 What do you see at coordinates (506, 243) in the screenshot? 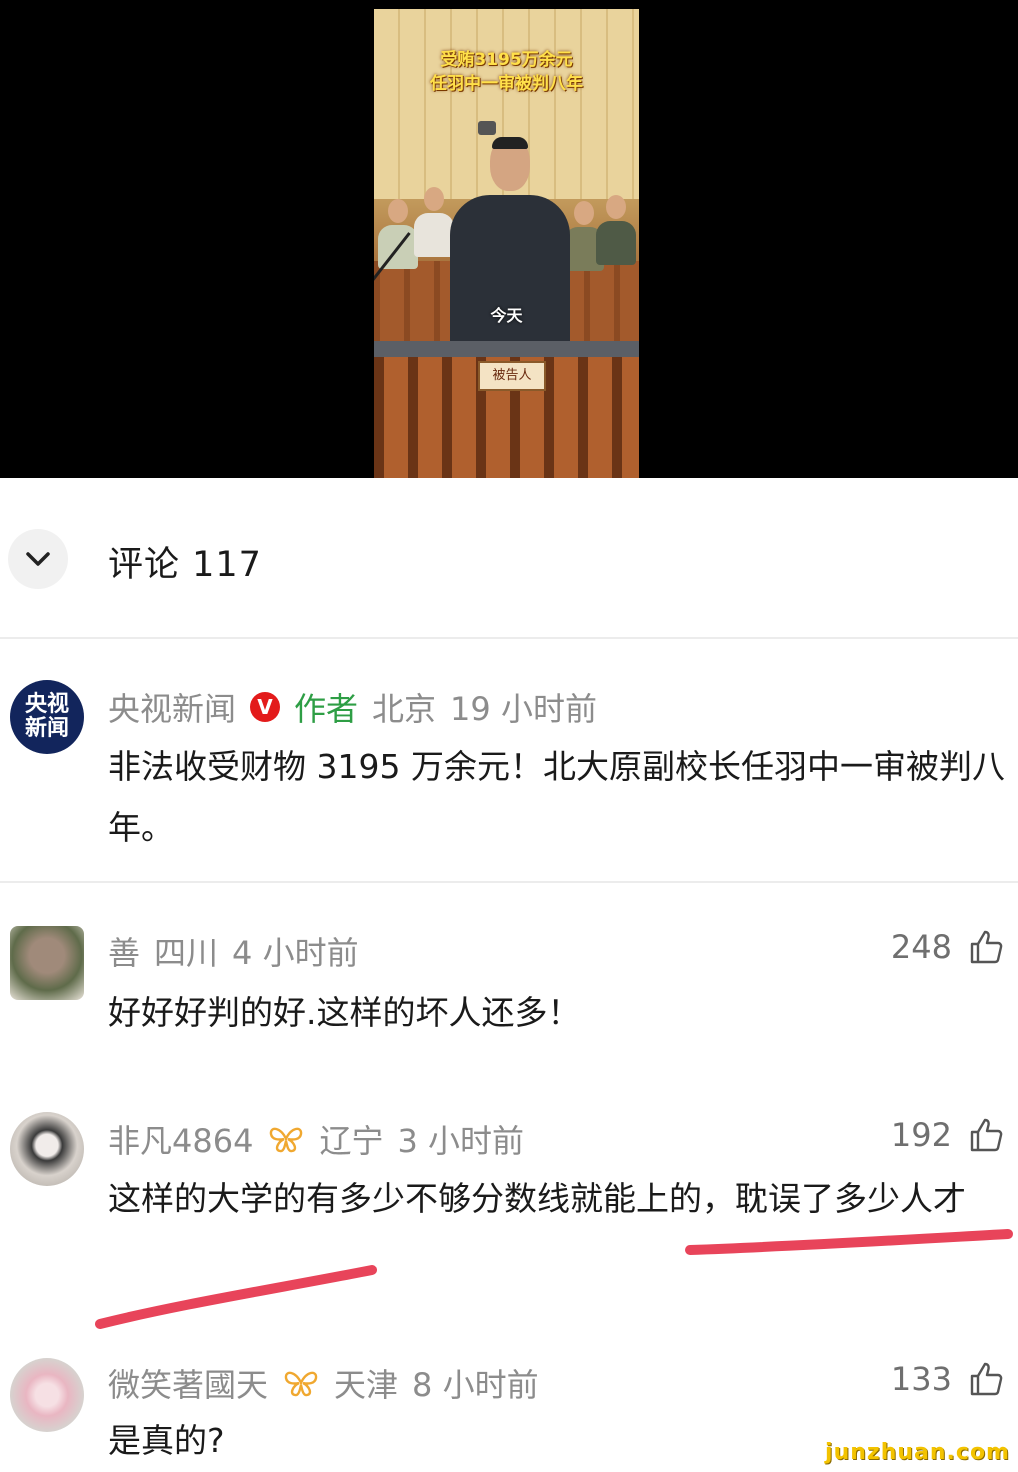
I see `video-frame: 受贿3195万余元 任羽中一审被判八年 今天 被告人` at bounding box center [506, 243].